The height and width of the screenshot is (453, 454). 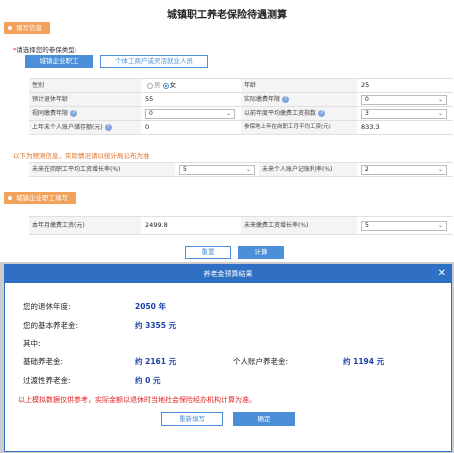 I want to click on transition-pension-label: 过渡性养老金:, so click(x=47, y=380).